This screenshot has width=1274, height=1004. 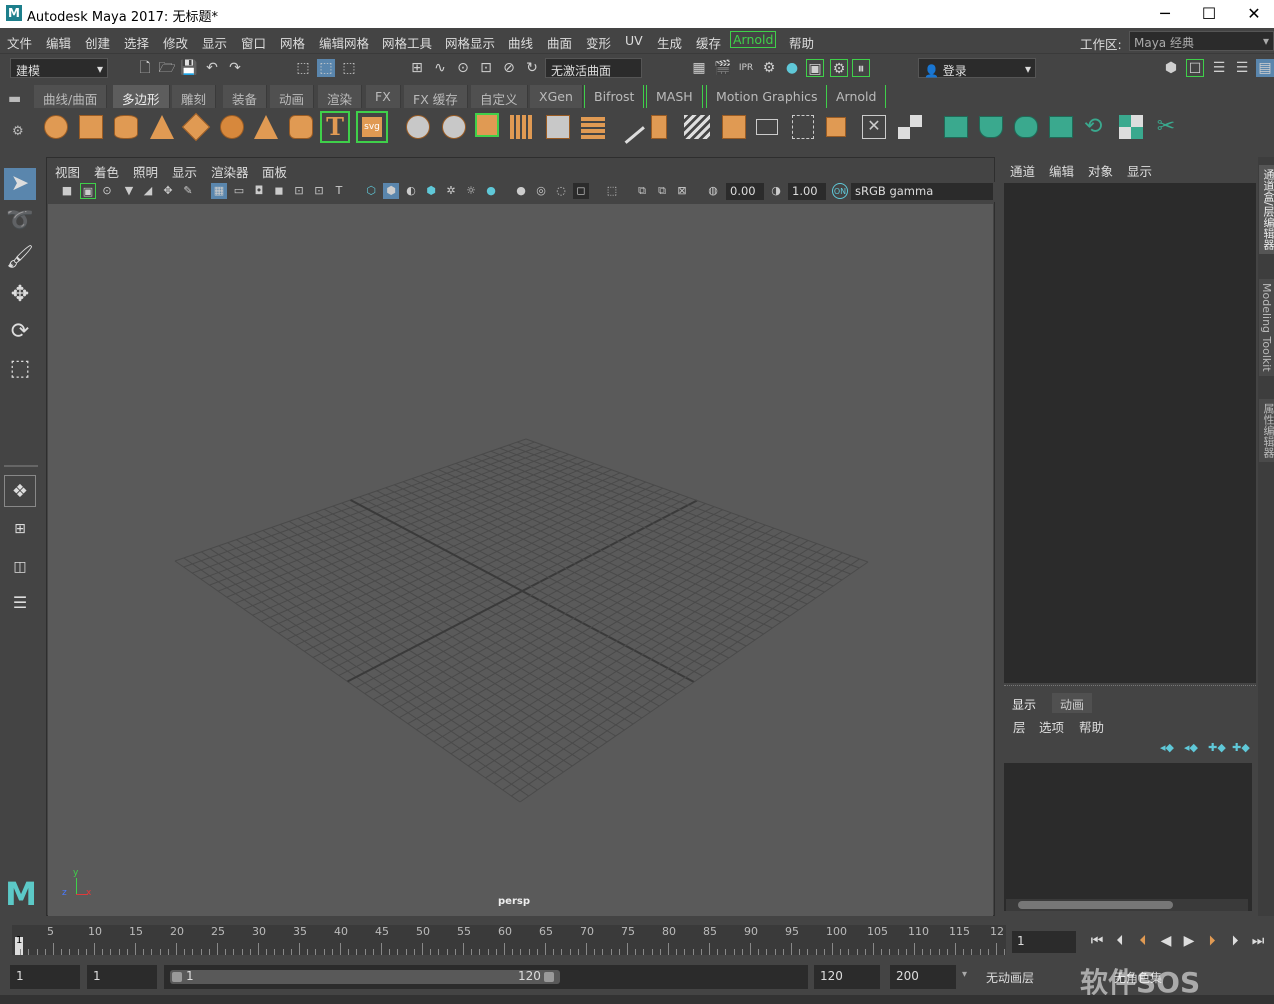 What do you see at coordinates (235, 68) in the screenshot?
I see `redo-icon: ↷` at bounding box center [235, 68].